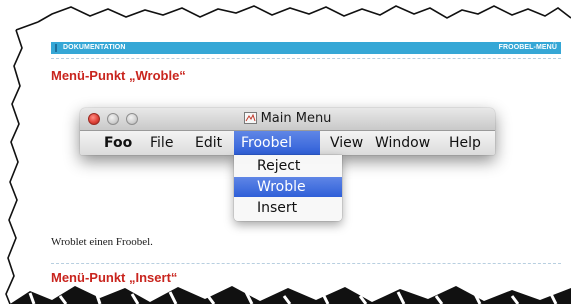  I want to click on dropdown-item-insert: Insert, so click(288, 208).